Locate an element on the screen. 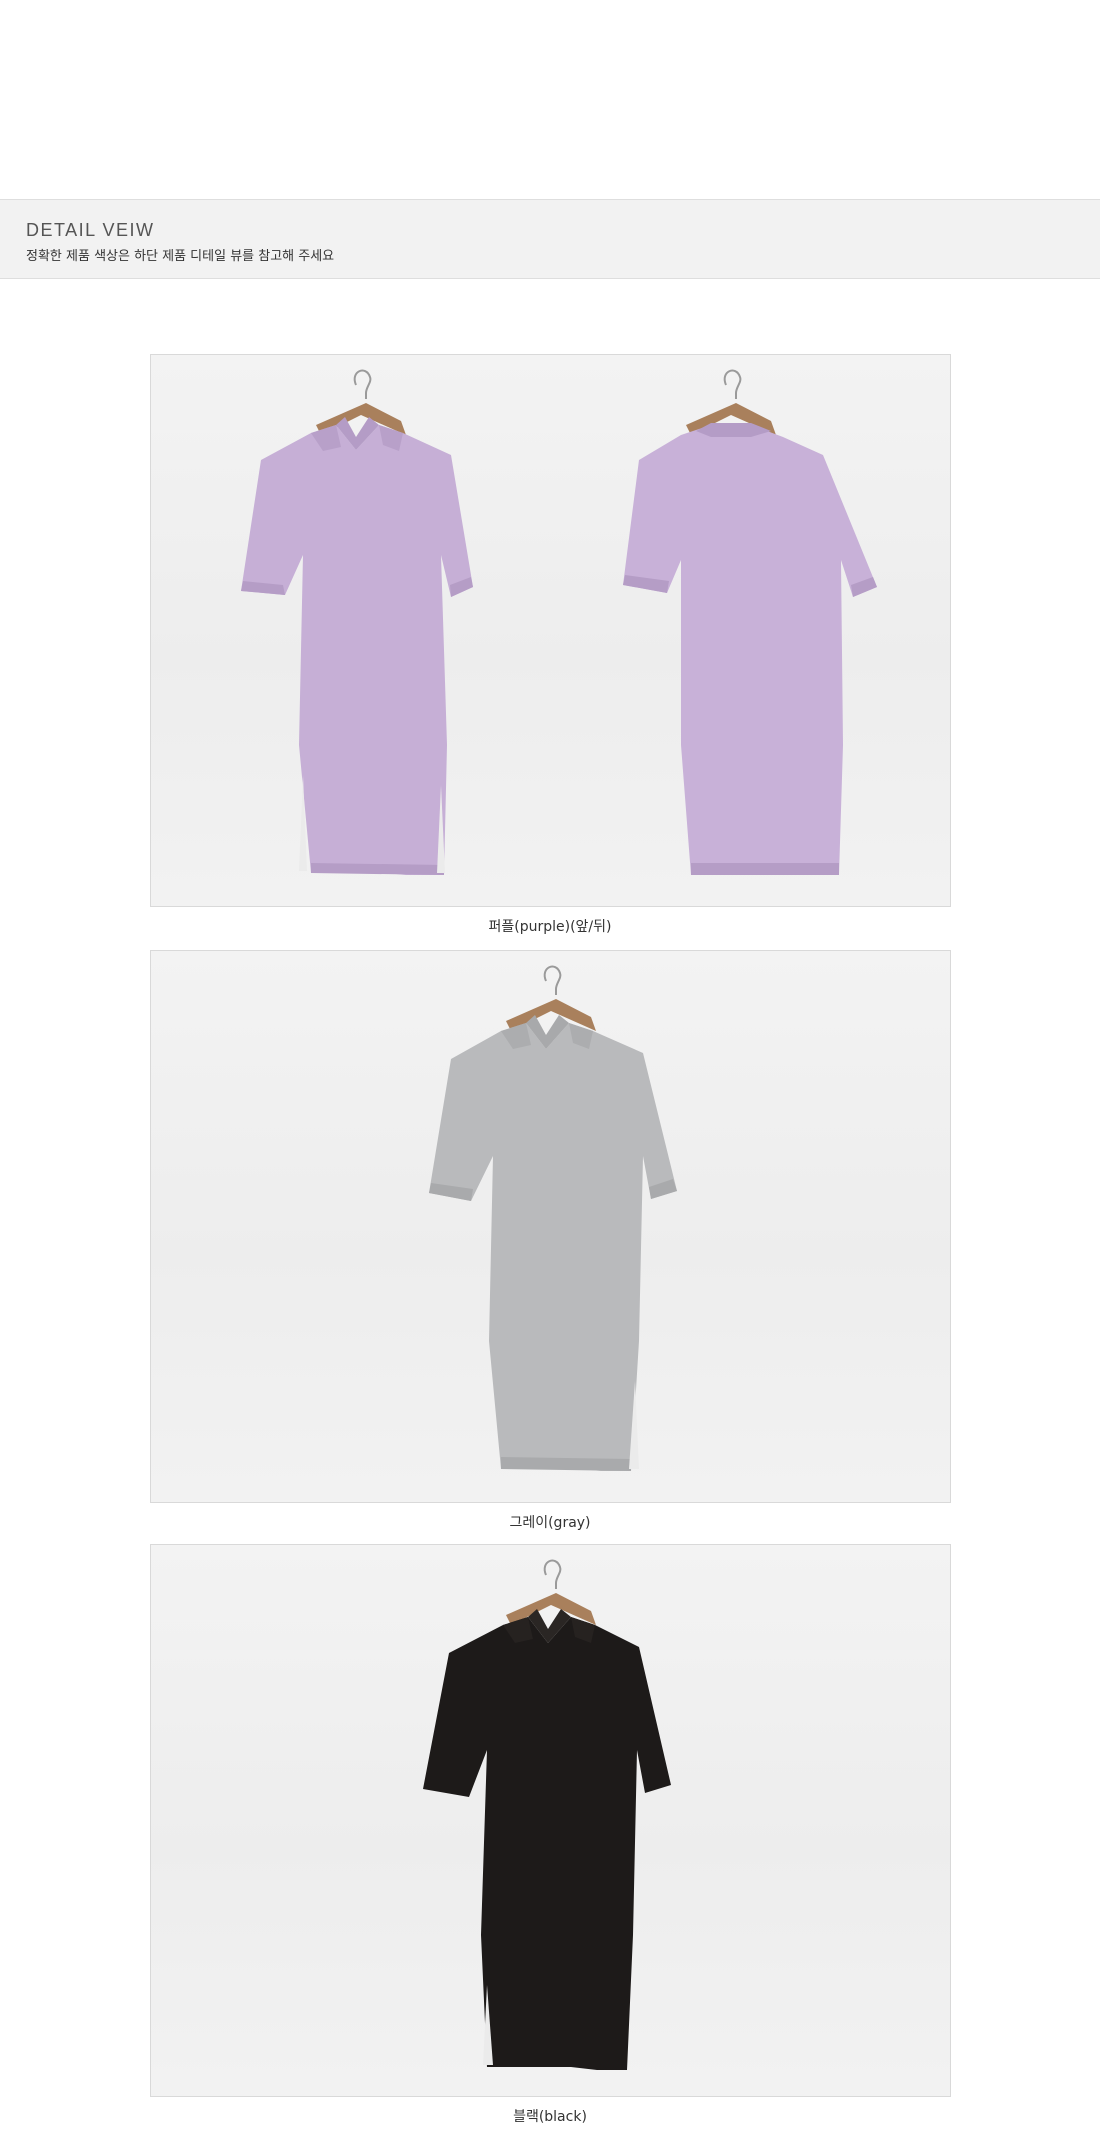 This screenshot has height=2148, width=1100. gray-dress-front is located at coordinates (553, 1218).